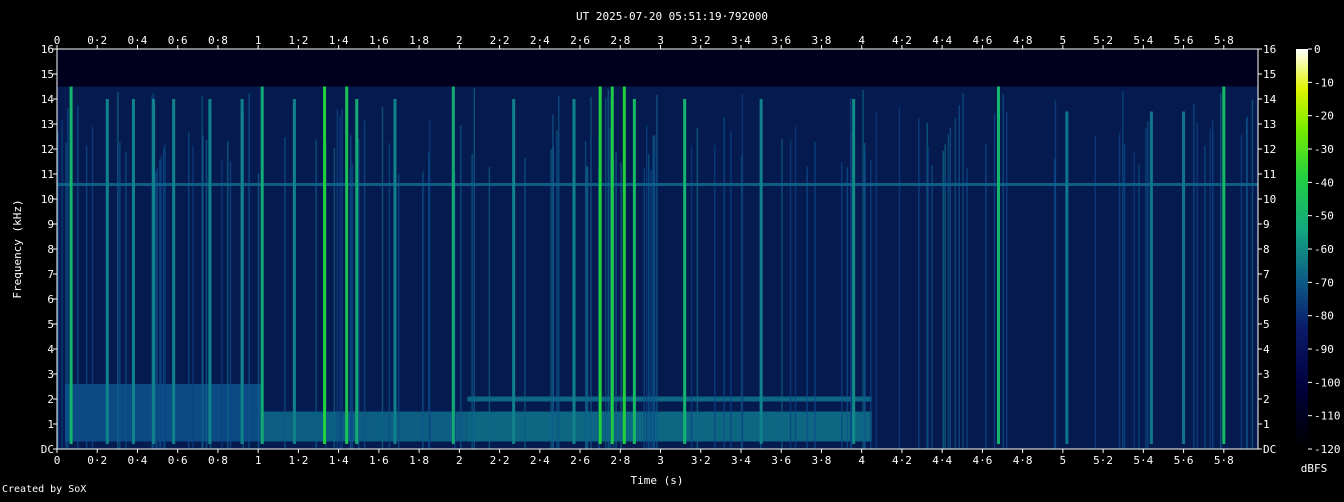 The width and height of the screenshot is (1344, 502). Describe the element at coordinates (672, 16) in the screenshot. I see `chart-title: UT 2025-07-20 05:51:19·792000` at that location.